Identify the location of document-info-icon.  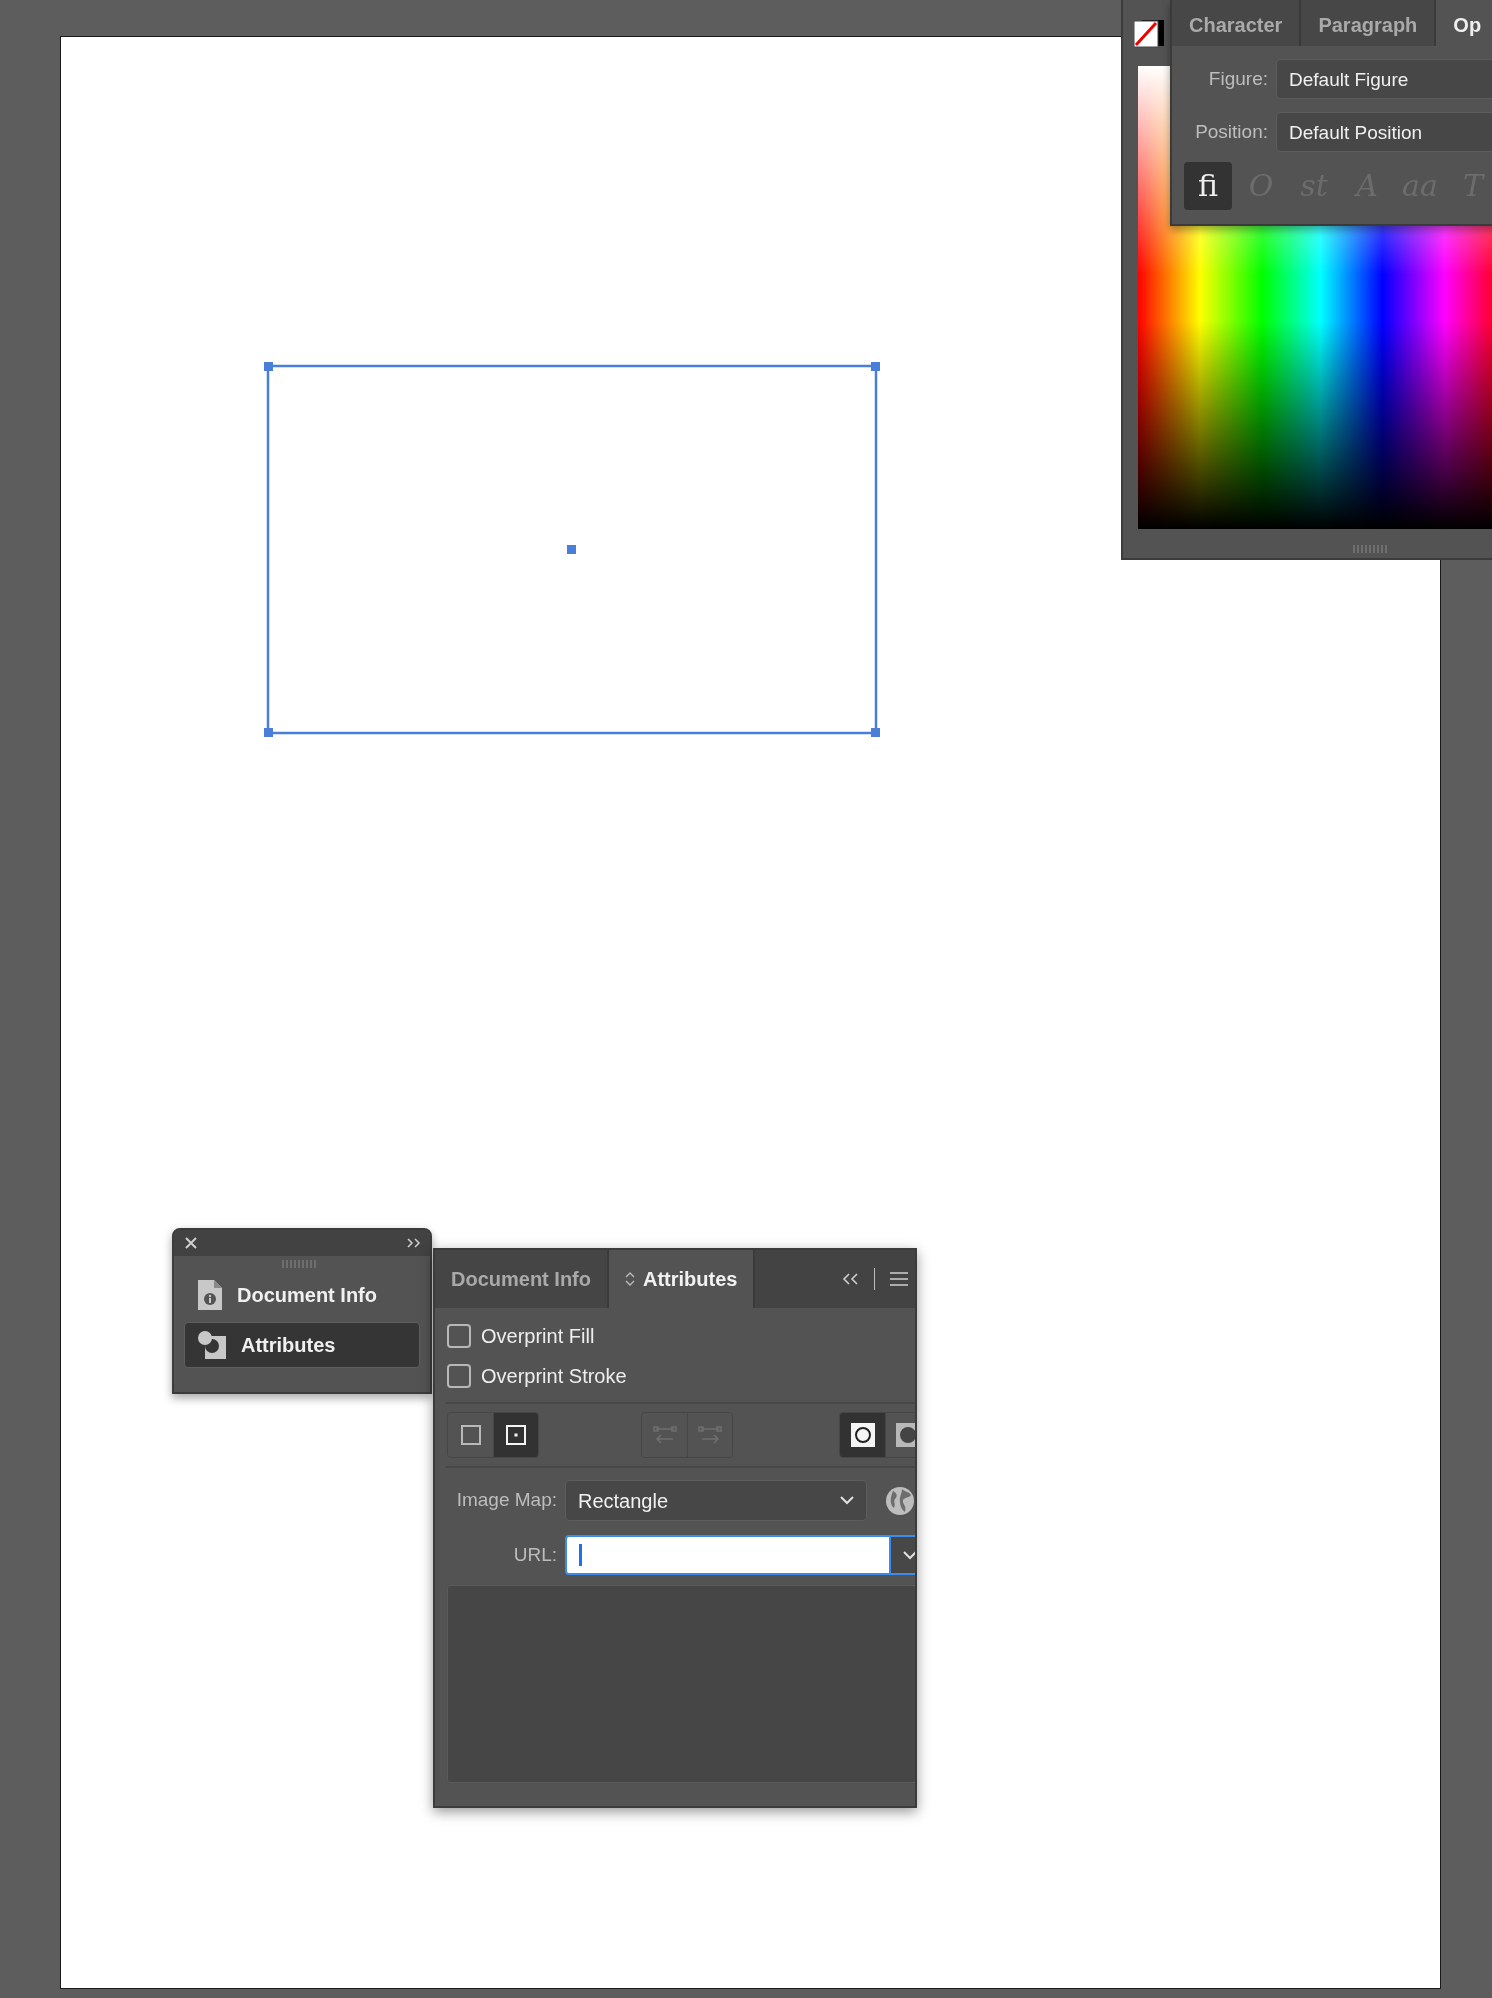
(210, 1295).